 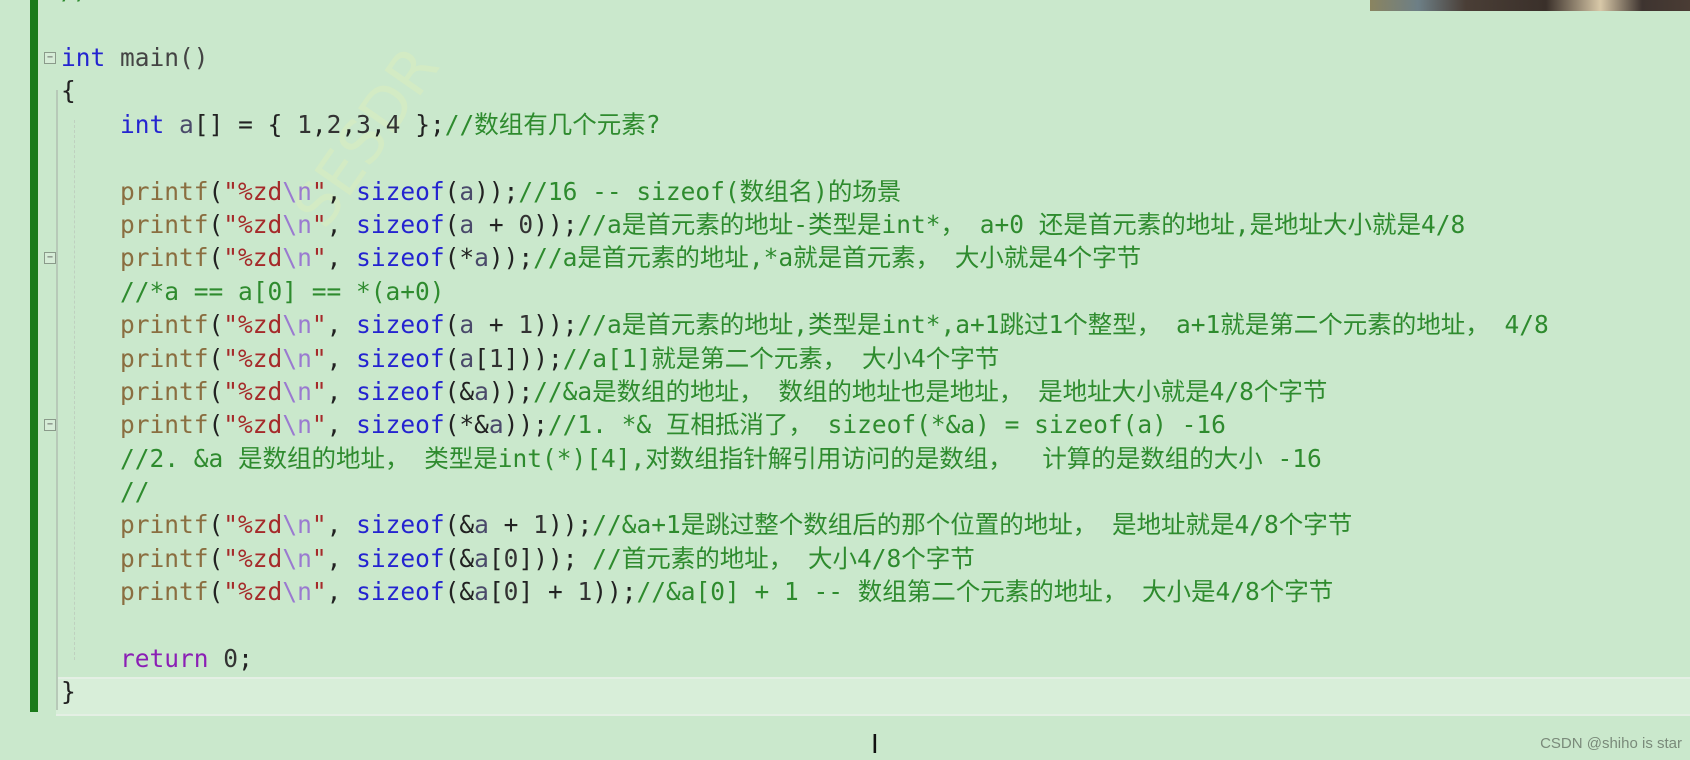 What do you see at coordinates (540, 525) in the screenshot?
I see `code-token: 1` at bounding box center [540, 525].